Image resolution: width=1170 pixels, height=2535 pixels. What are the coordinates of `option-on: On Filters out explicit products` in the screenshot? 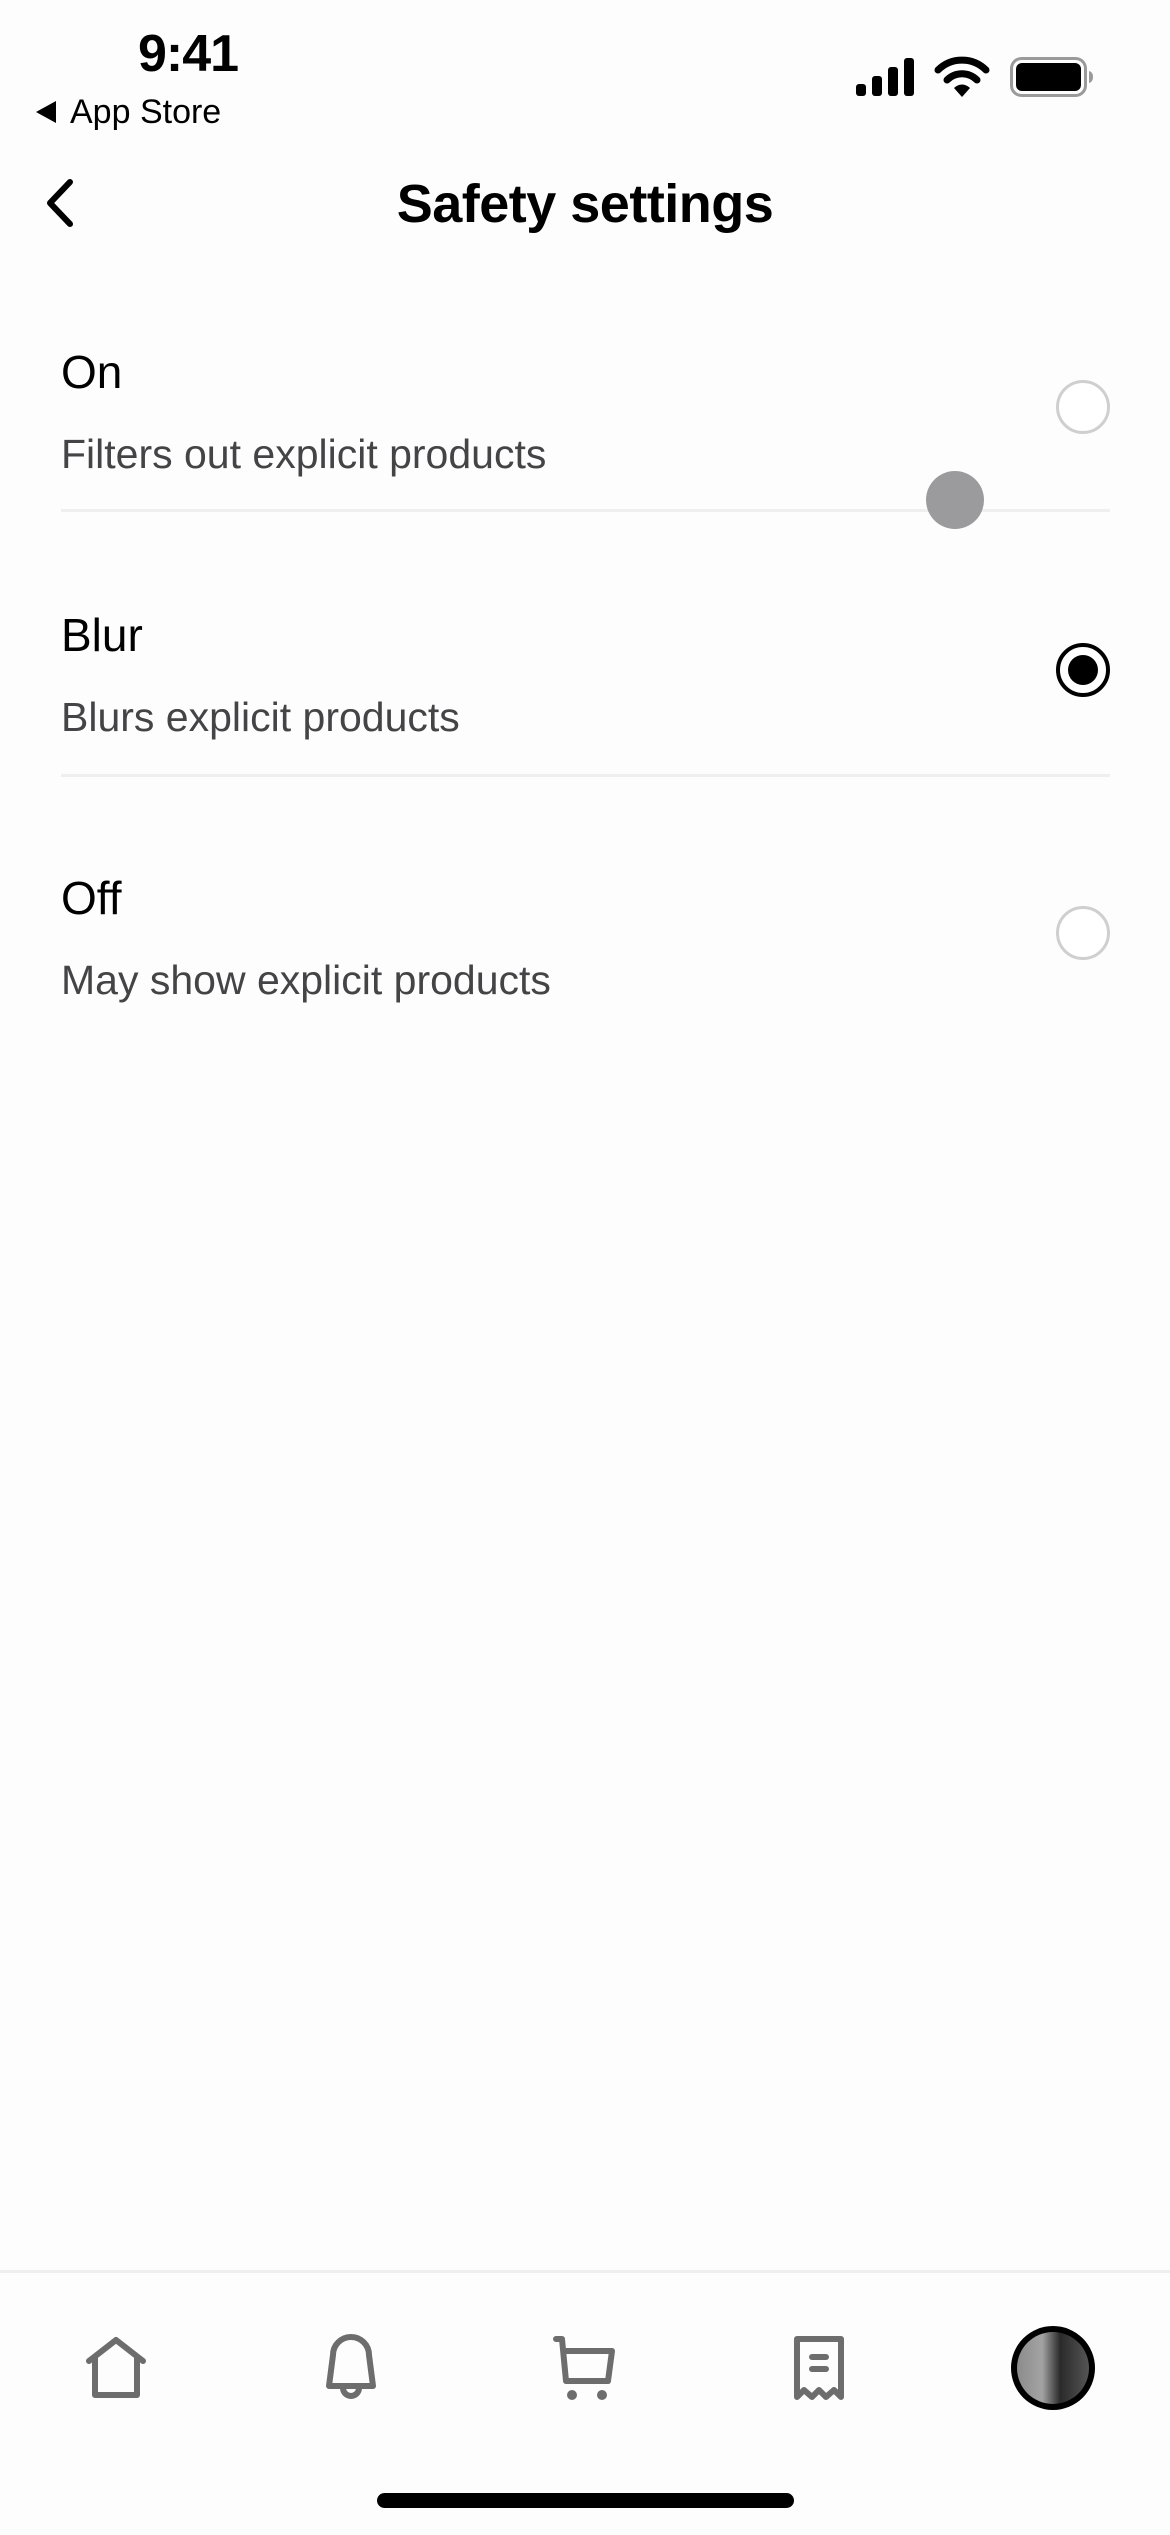 It's located at (585, 462).